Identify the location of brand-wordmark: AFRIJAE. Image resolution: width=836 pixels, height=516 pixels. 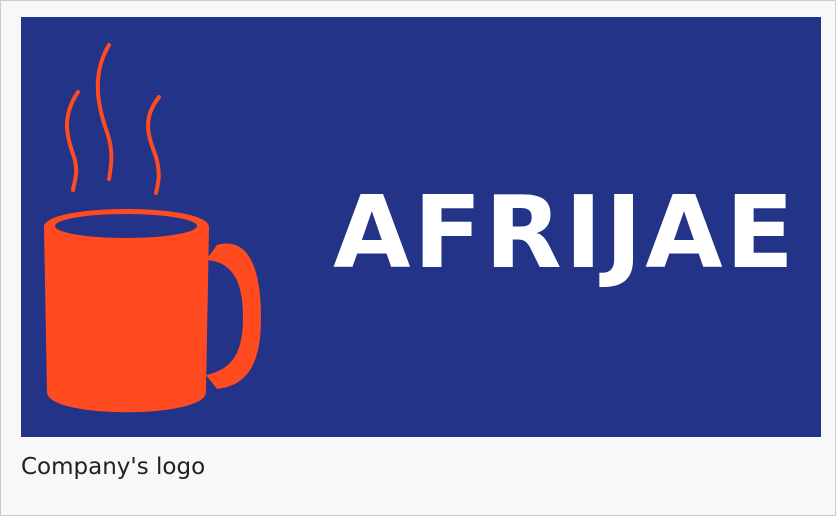
(565, 232).